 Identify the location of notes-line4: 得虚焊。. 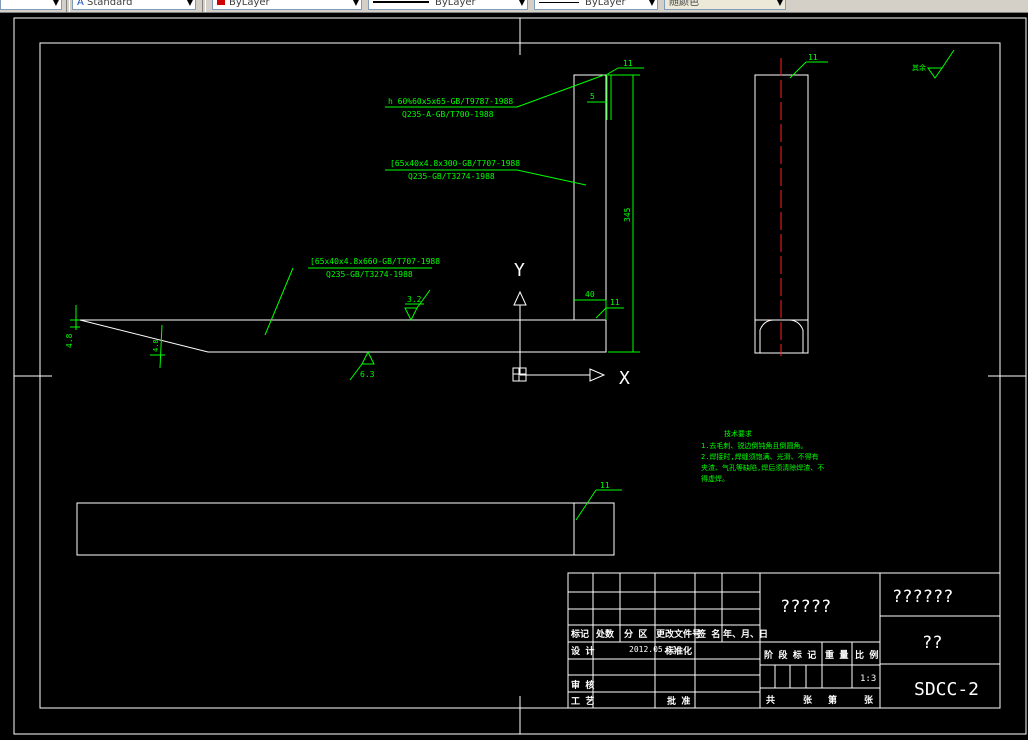
(715, 478).